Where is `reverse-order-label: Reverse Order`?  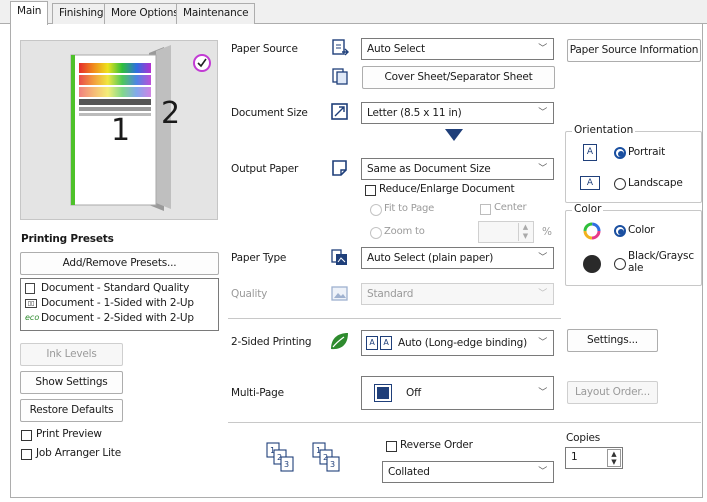
reverse-order-label: Reverse Order is located at coordinates (436, 445).